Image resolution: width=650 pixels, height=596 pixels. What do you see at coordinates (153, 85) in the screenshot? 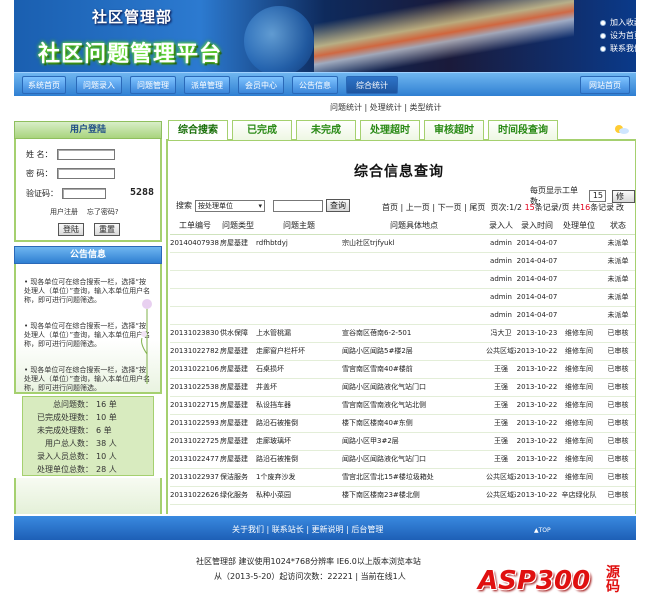
I see `nav-issue-manage: 问题管理` at bounding box center [153, 85].